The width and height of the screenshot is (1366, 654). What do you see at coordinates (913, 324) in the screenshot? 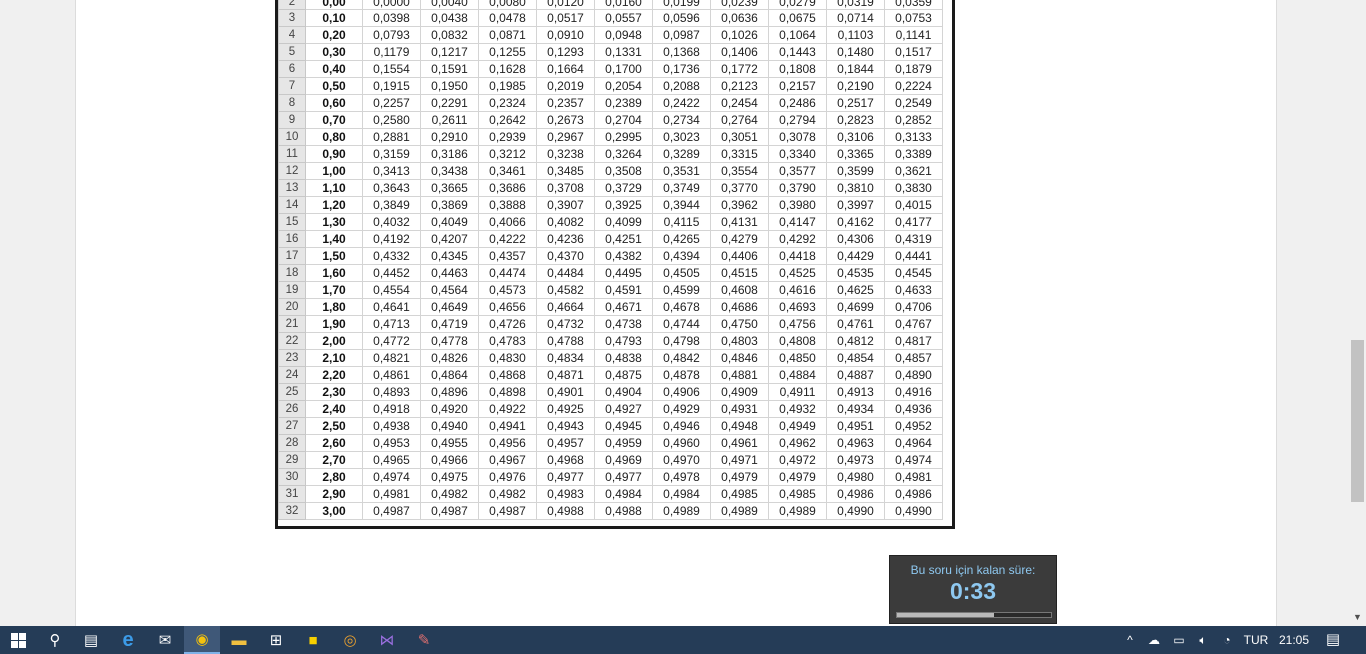
I see `probability-cell: 0,4767` at bounding box center [913, 324].